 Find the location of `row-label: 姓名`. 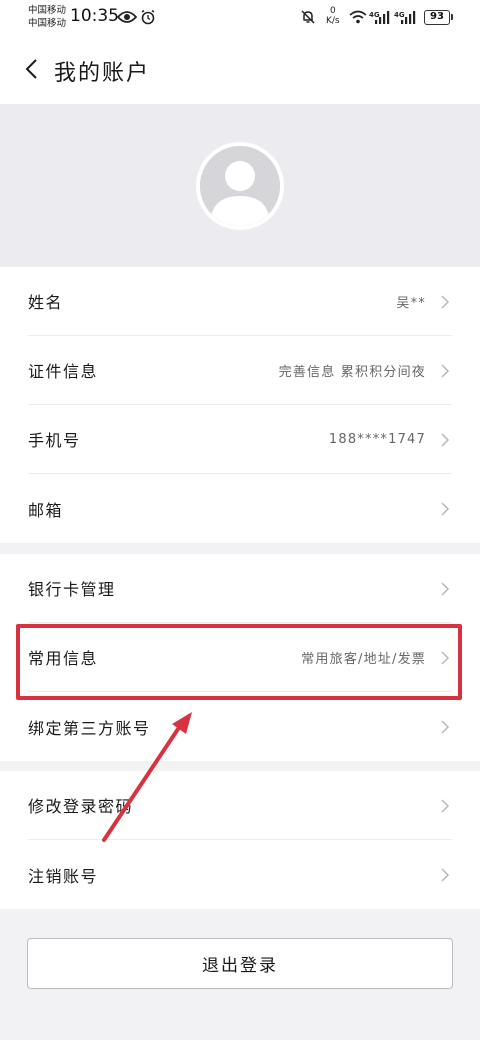

row-label: 姓名 is located at coordinates (46, 302).